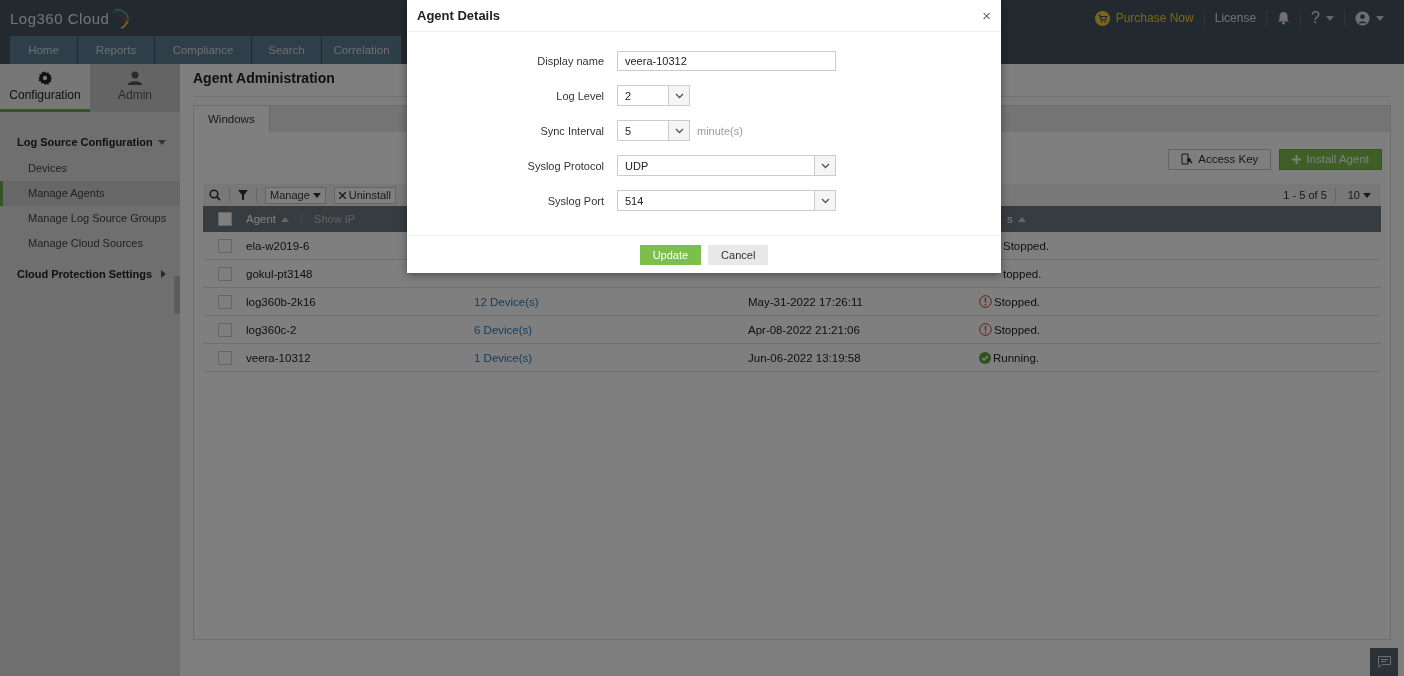 The image size is (1404, 676). What do you see at coordinates (726, 200) in the screenshot?
I see `select-field: 514` at bounding box center [726, 200].